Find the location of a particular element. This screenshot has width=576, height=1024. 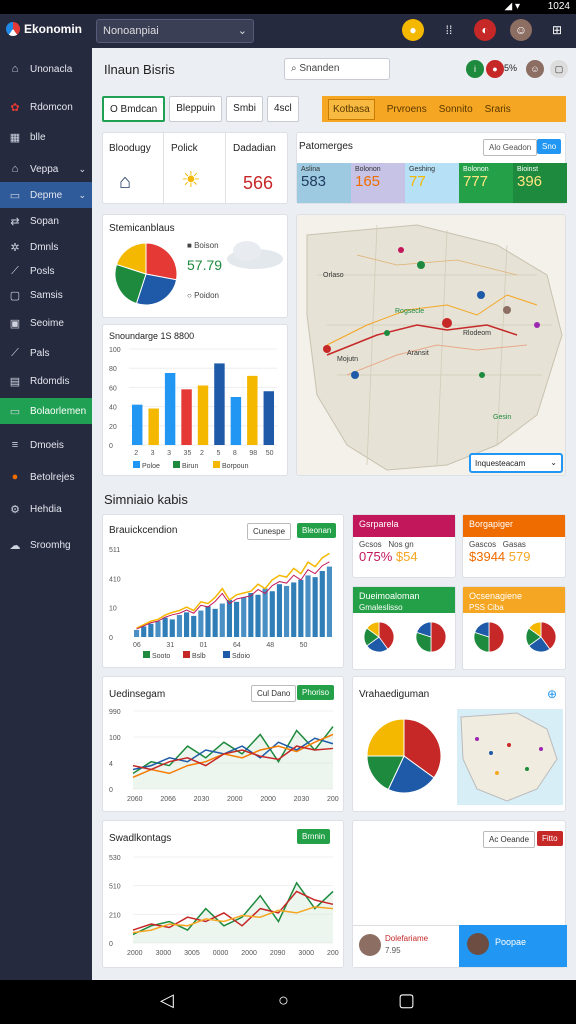

compare-button: Cunespe is located at coordinates (269, 531).